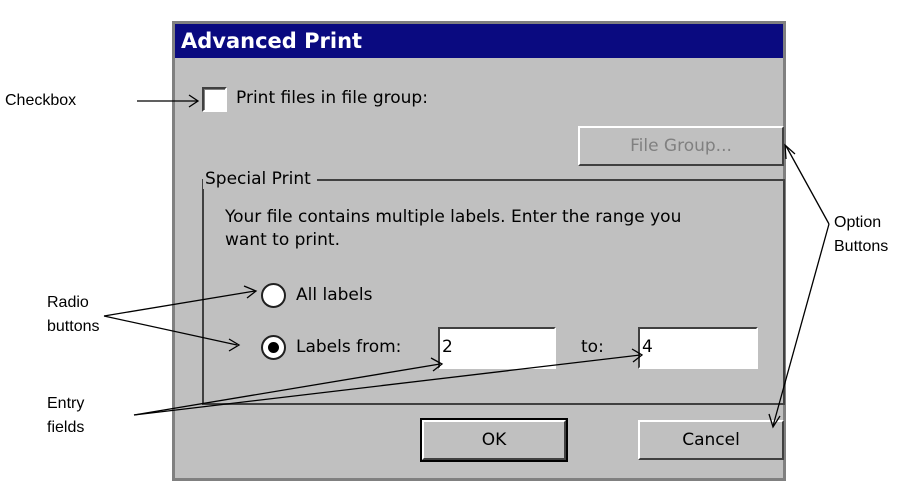  Describe the element at coordinates (801, 325) in the screenshot. I see `option-arrow-cancel` at that location.